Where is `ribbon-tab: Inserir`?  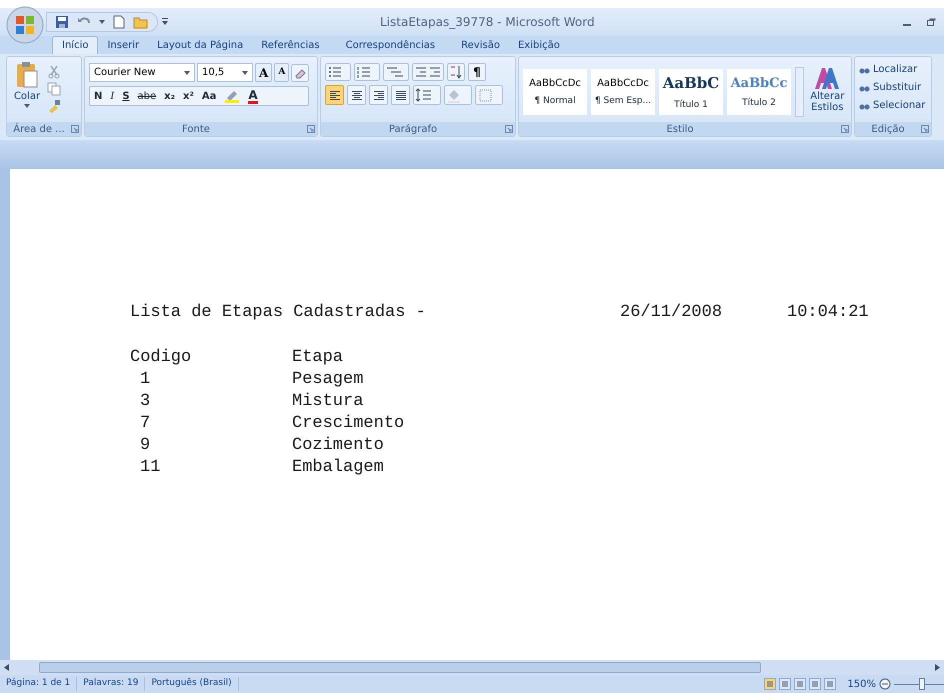 ribbon-tab: Inserir is located at coordinates (123, 45).